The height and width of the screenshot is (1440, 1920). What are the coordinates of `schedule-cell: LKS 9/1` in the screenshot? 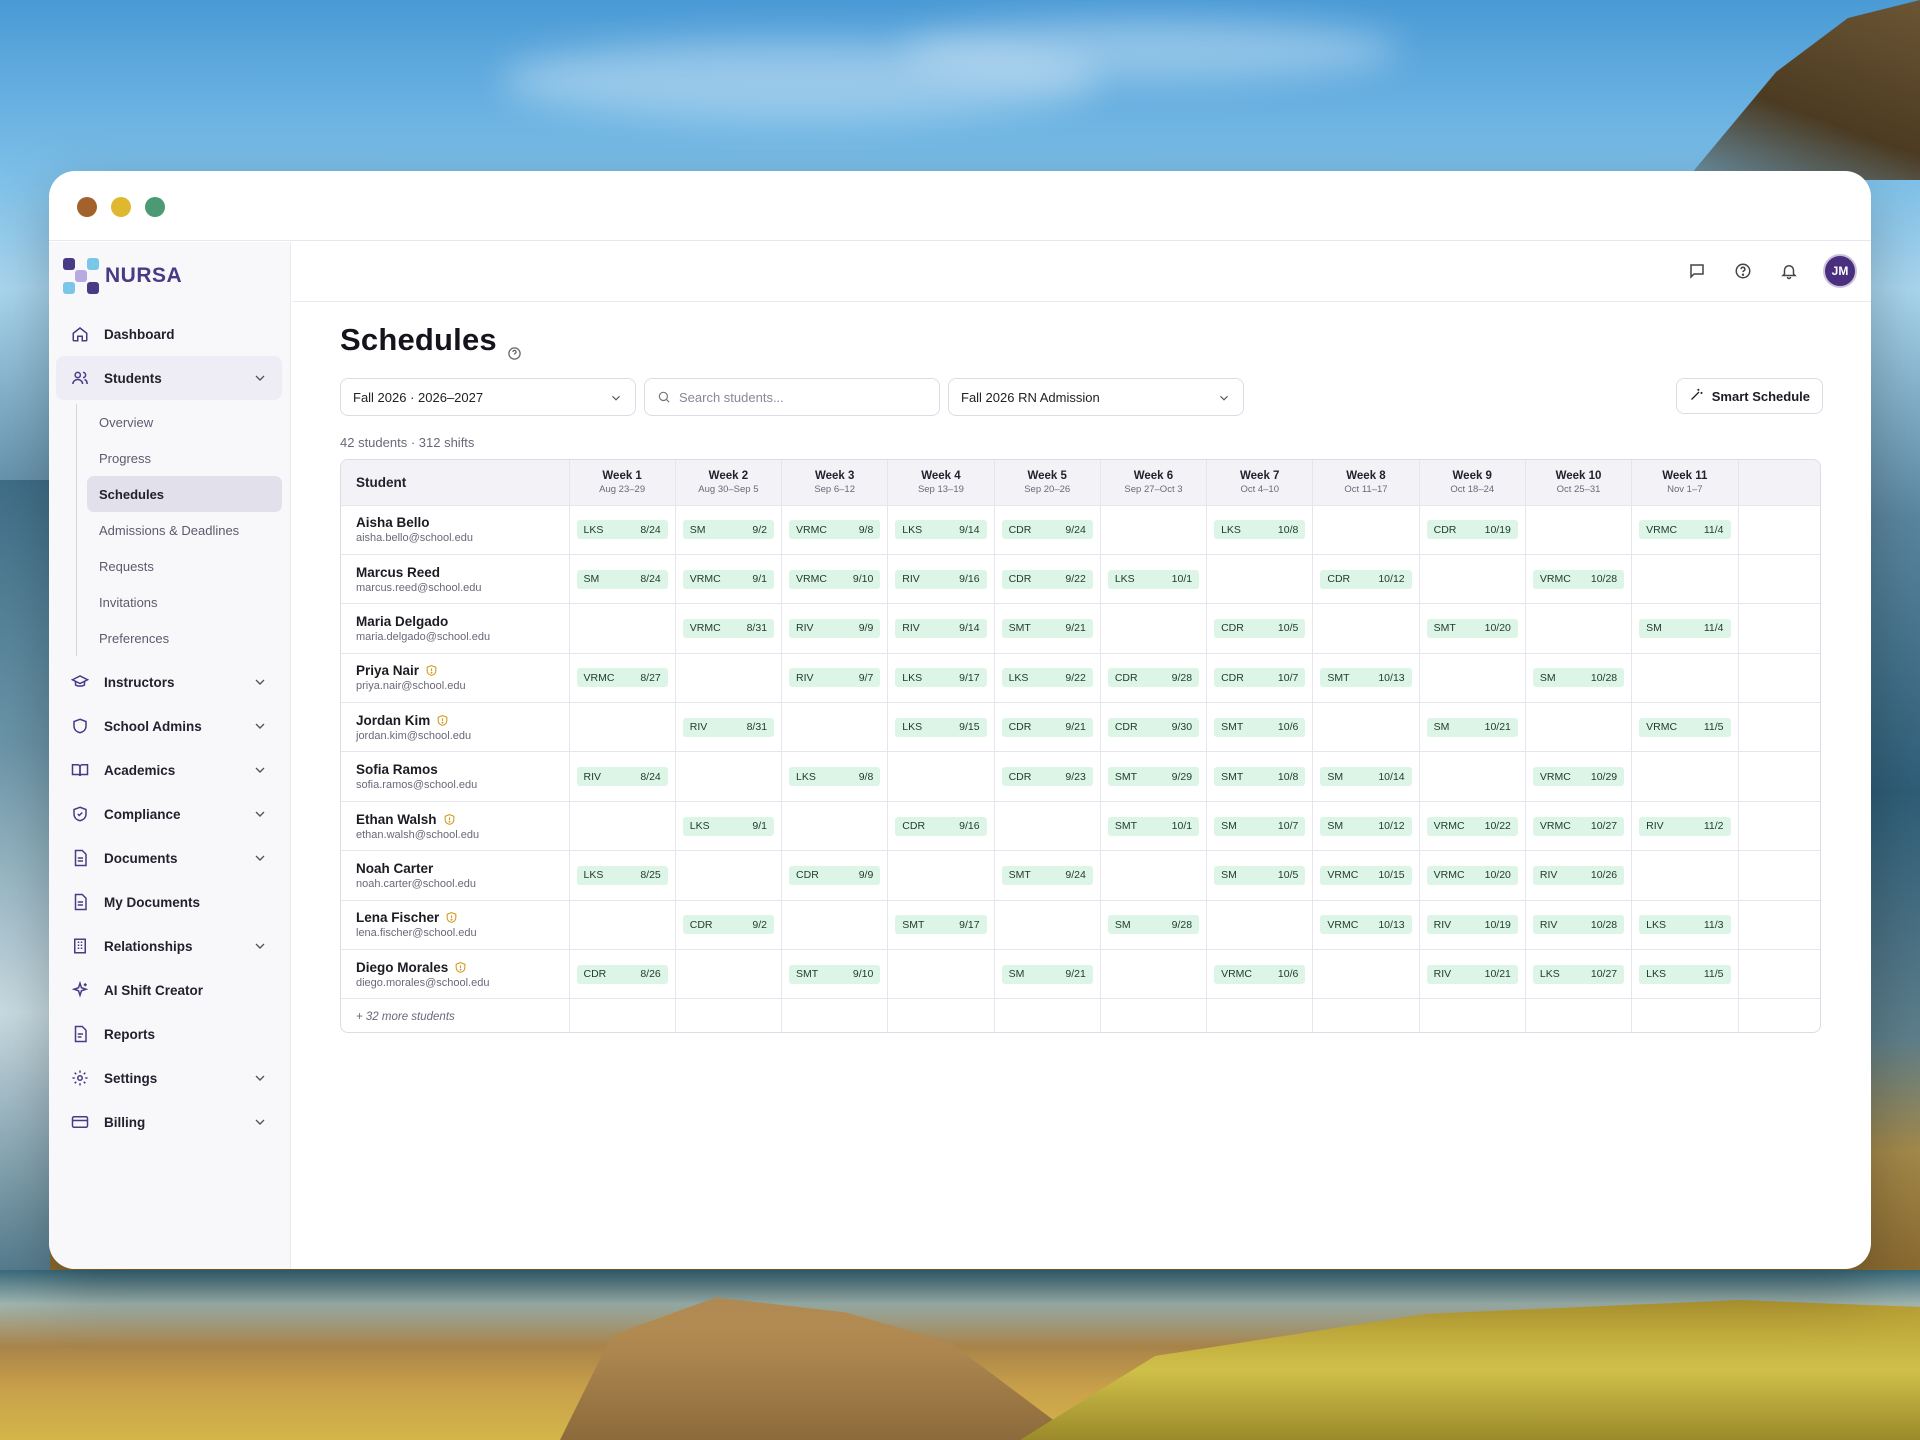 It's located at (729, 826).